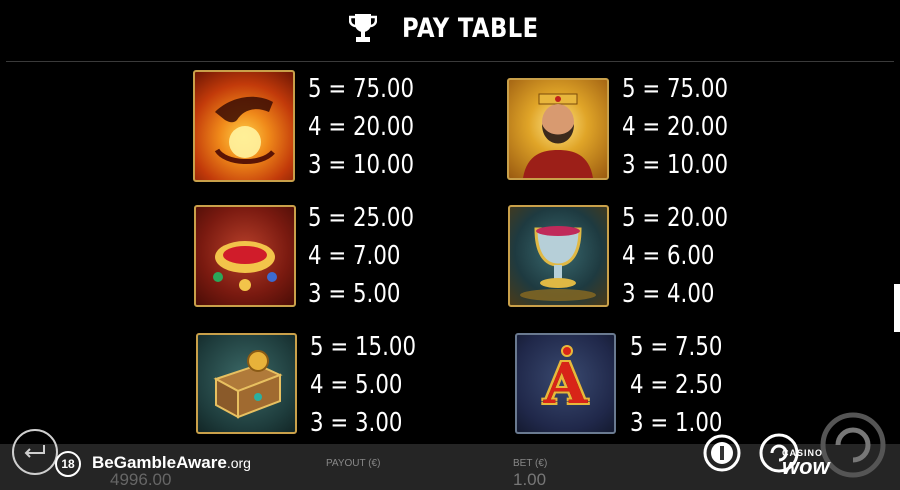 The width and height of the screenshot is (900, 490). Describe the element at coordinates (530, 463) in the screenshot. I see `bet-label: BET (€)` at that location.